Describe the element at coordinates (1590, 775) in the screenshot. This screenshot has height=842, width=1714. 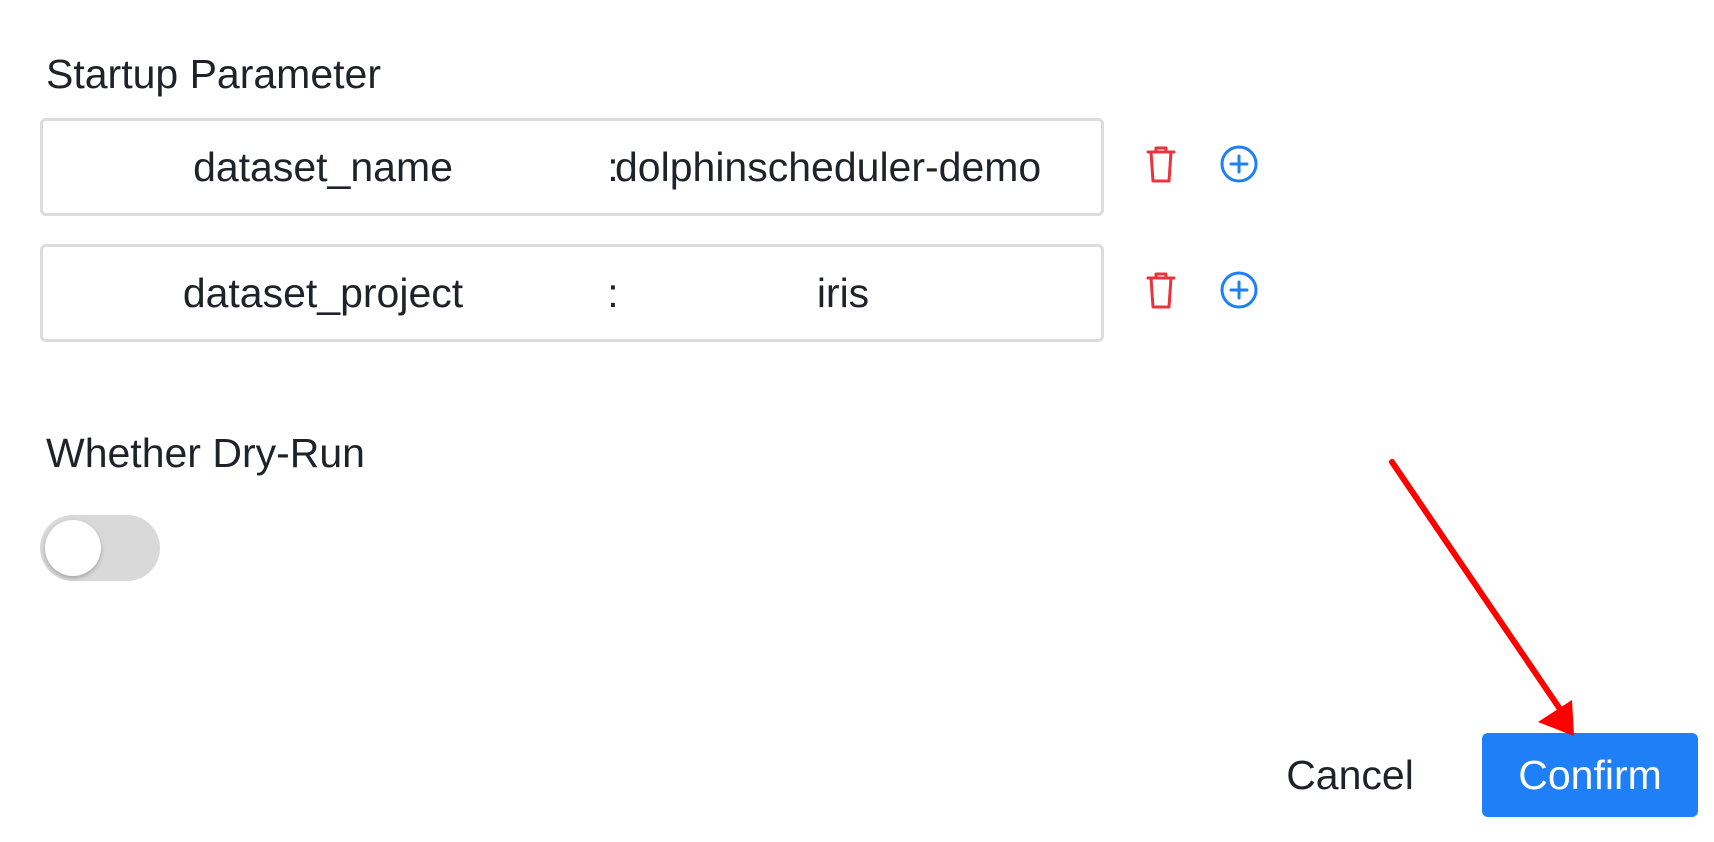
I see `confirm-button: Confirm` at that location.